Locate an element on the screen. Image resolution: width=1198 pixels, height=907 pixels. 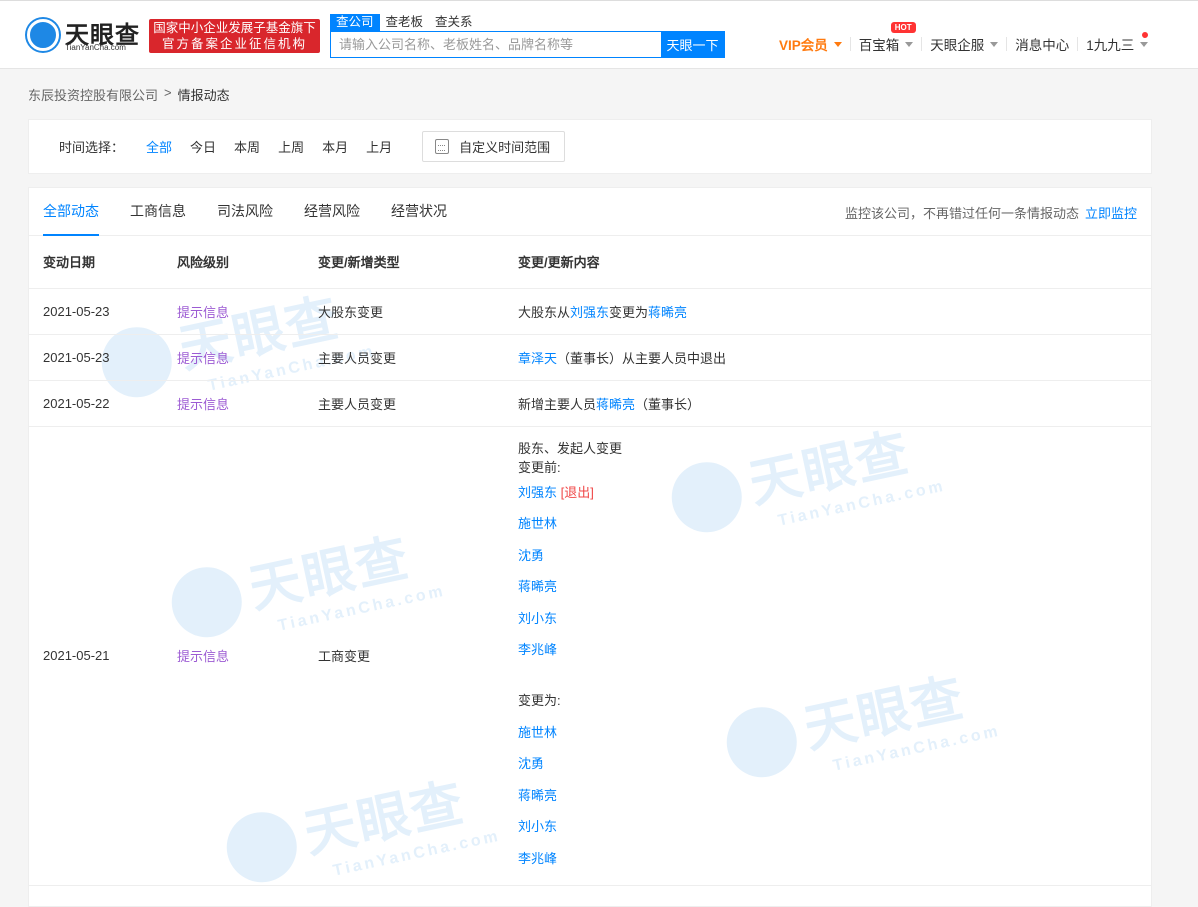
time-option-all: 全部 is located at coordinates (159, 146).